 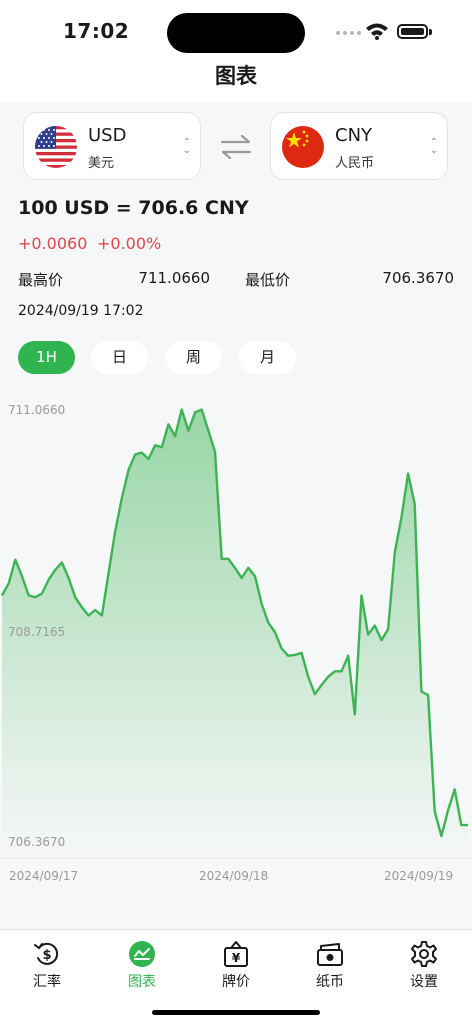 What do you see at coordinates (236, 1012) in the screenshot?
I see `home-indicator` at bounding box center [236, 1012].